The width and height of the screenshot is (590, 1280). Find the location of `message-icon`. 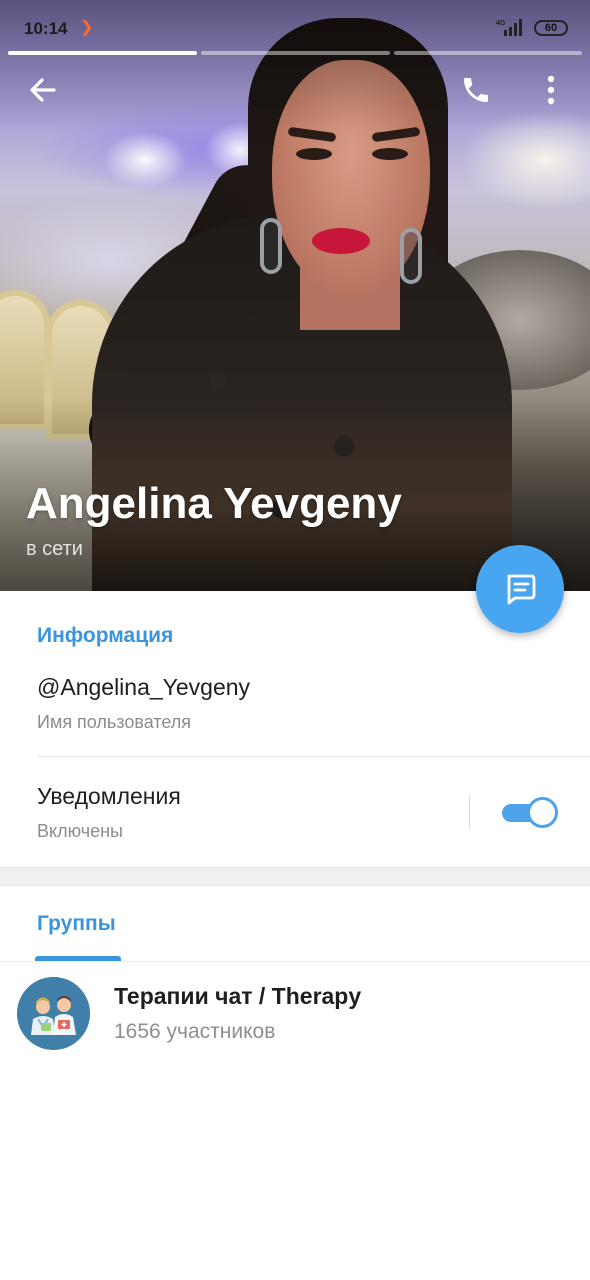

message-icon is located at coordinates (521, 589).